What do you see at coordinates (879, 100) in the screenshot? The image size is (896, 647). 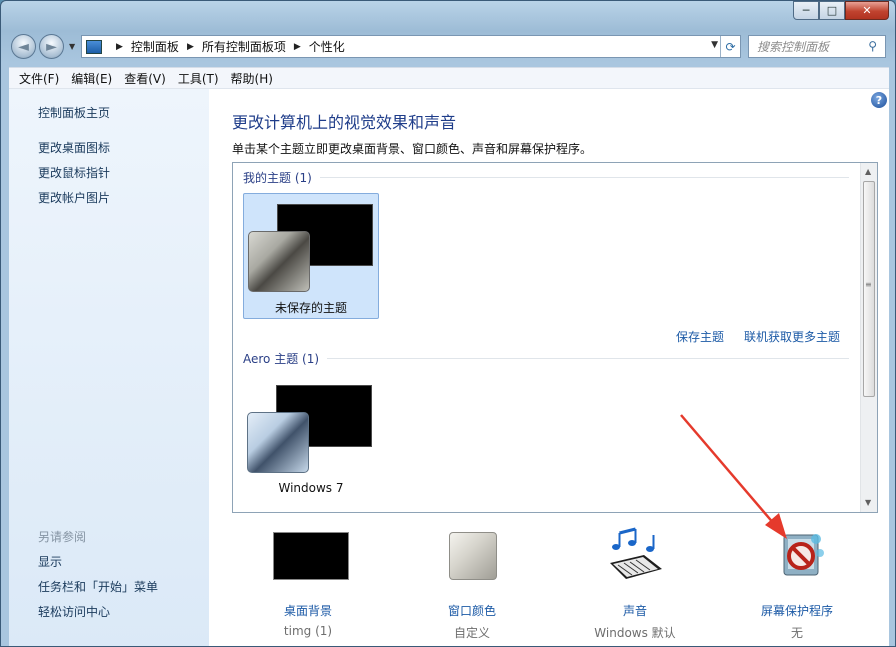 I see `help-icon: ?` at bounding box center [879, 100].